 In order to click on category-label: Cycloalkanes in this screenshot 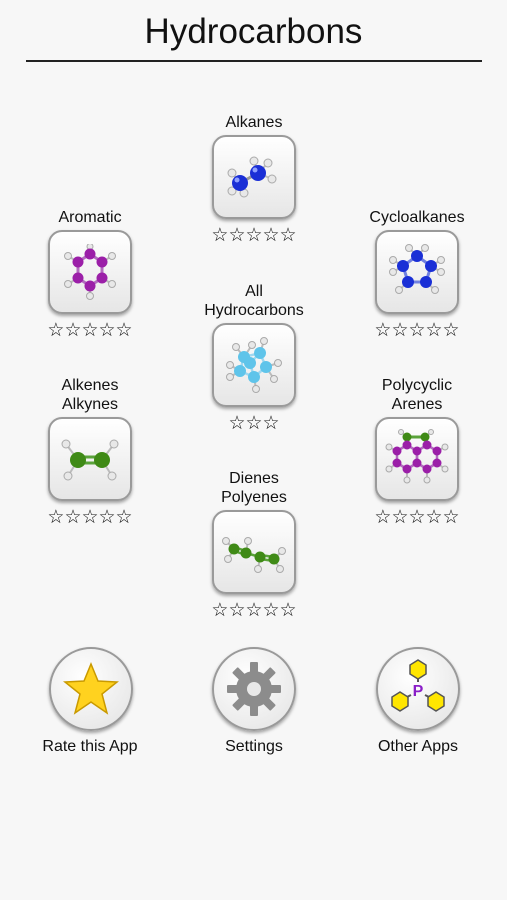, I will do `click(417, 207)`.